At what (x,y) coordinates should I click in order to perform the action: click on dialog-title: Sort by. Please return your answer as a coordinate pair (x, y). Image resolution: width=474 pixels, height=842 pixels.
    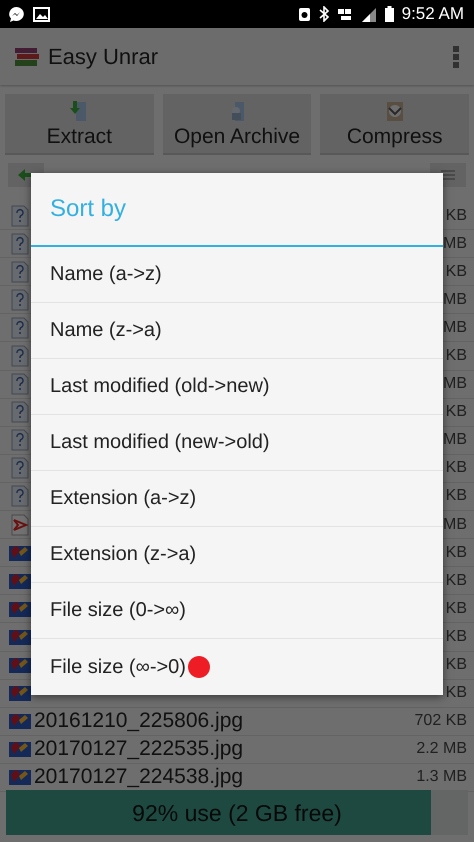
    Looking at the image, I should click on (237, 210).